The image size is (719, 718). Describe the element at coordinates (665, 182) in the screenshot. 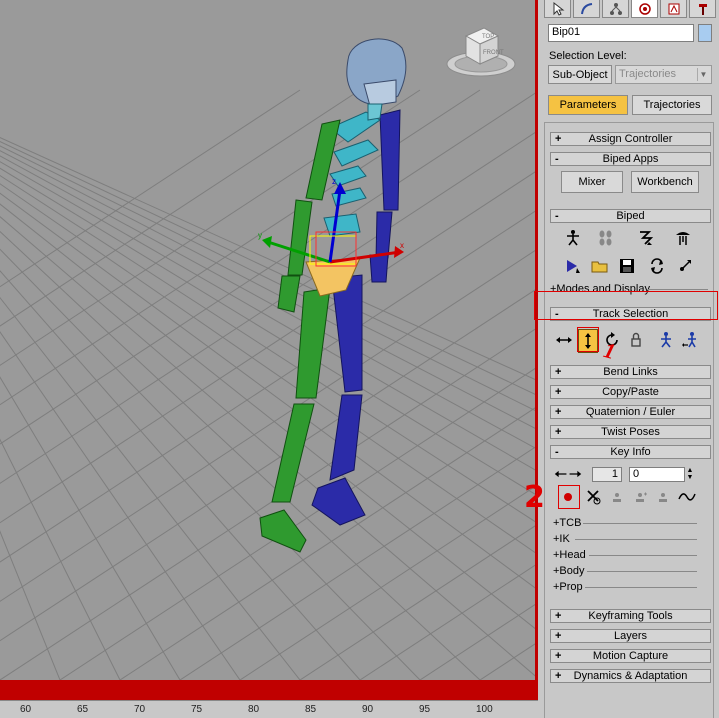

I see `workbench-button: Workbench` at that location.